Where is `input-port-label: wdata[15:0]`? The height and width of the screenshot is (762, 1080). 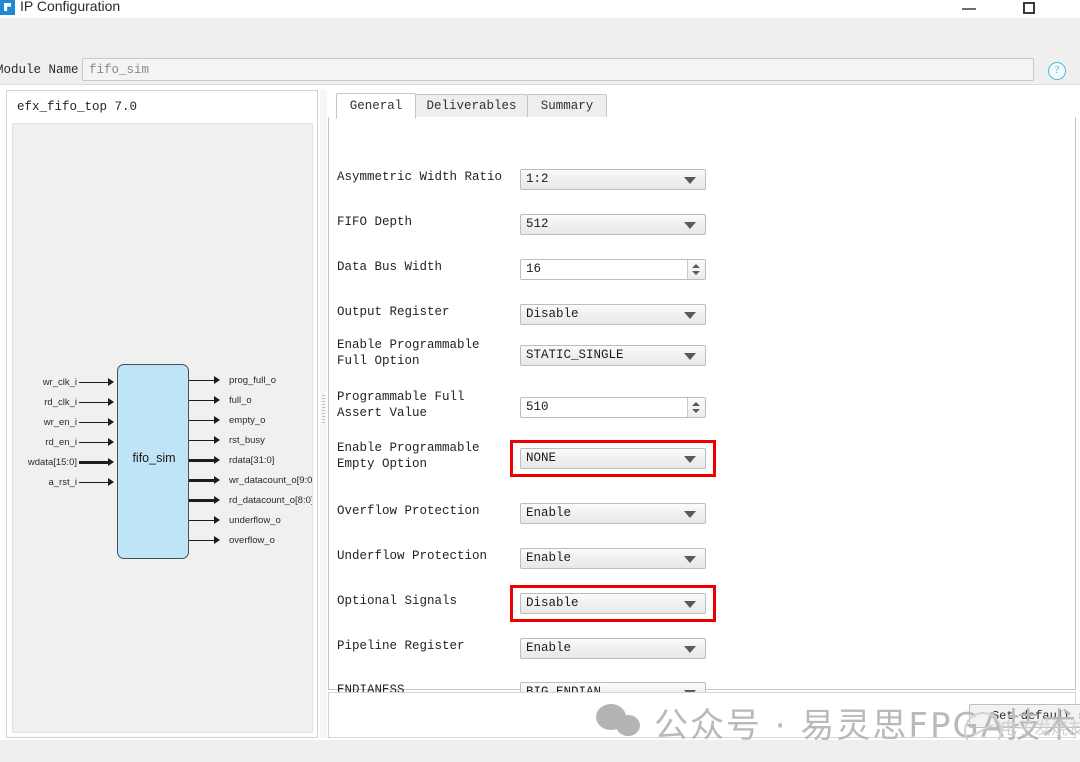
input-port-label: wdata[15:0] is located at coordinates (52, 462).